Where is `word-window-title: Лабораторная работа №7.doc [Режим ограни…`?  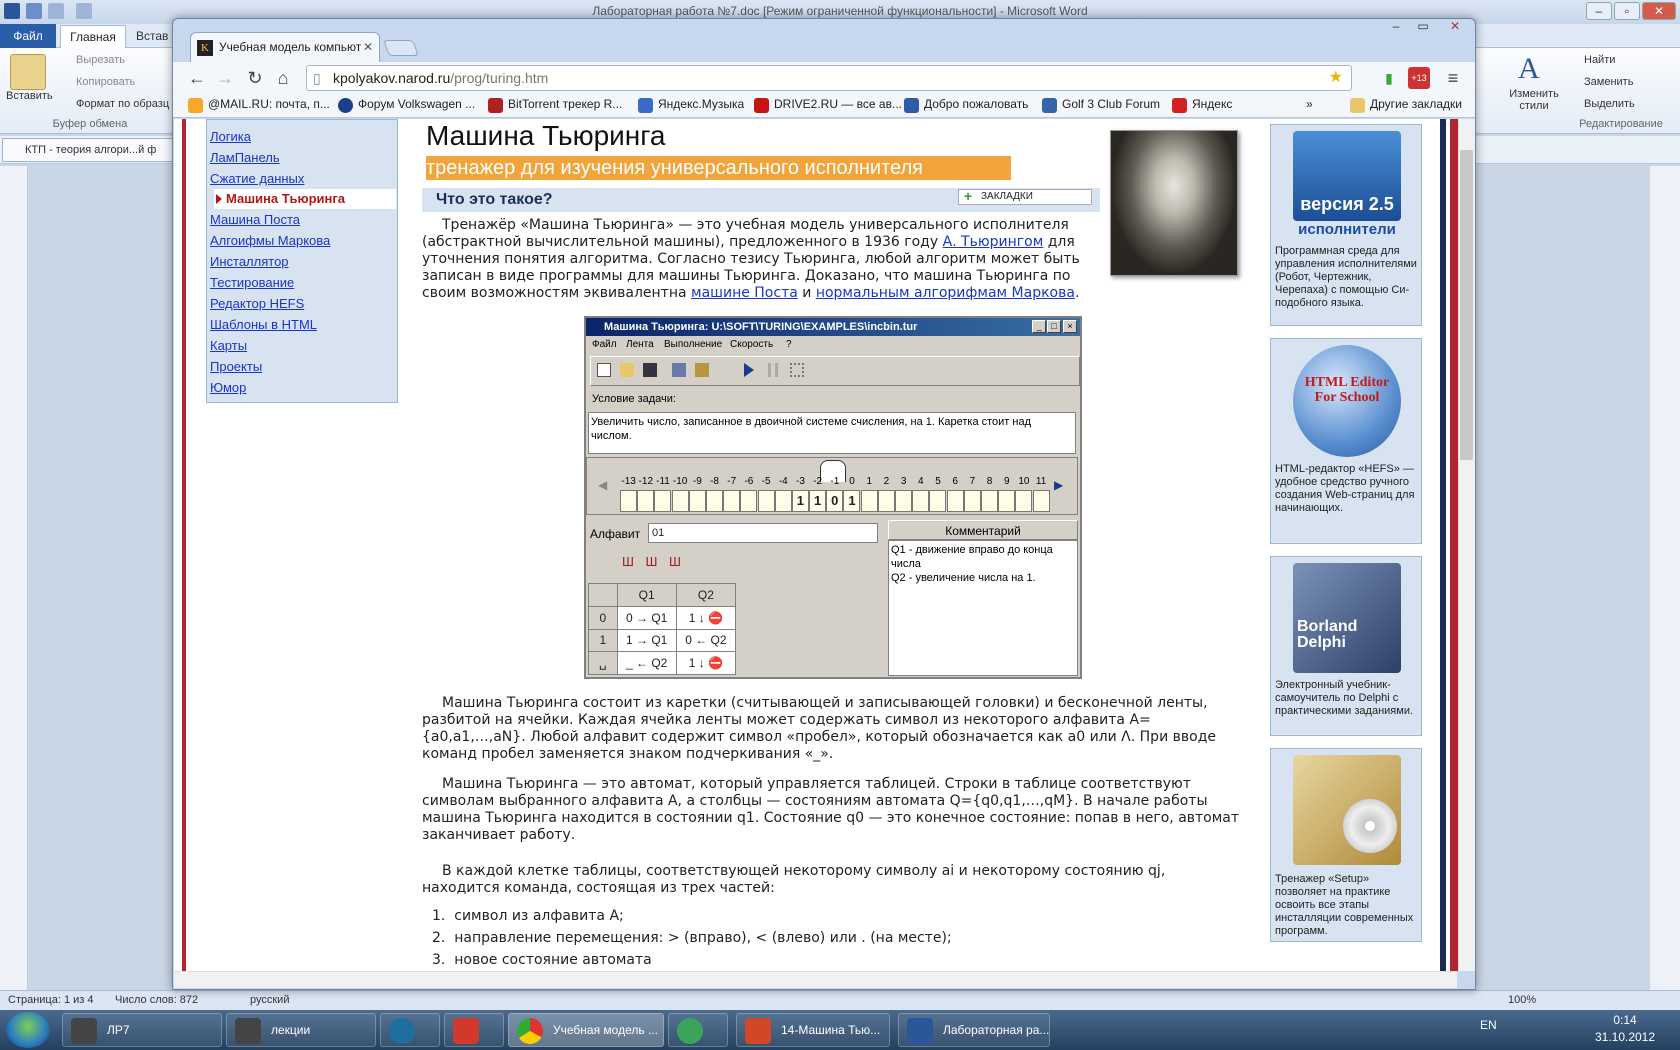 word-window-title: Лабораторная работа №7.doc [Режим ограни… is located at coordinates (840, 11).